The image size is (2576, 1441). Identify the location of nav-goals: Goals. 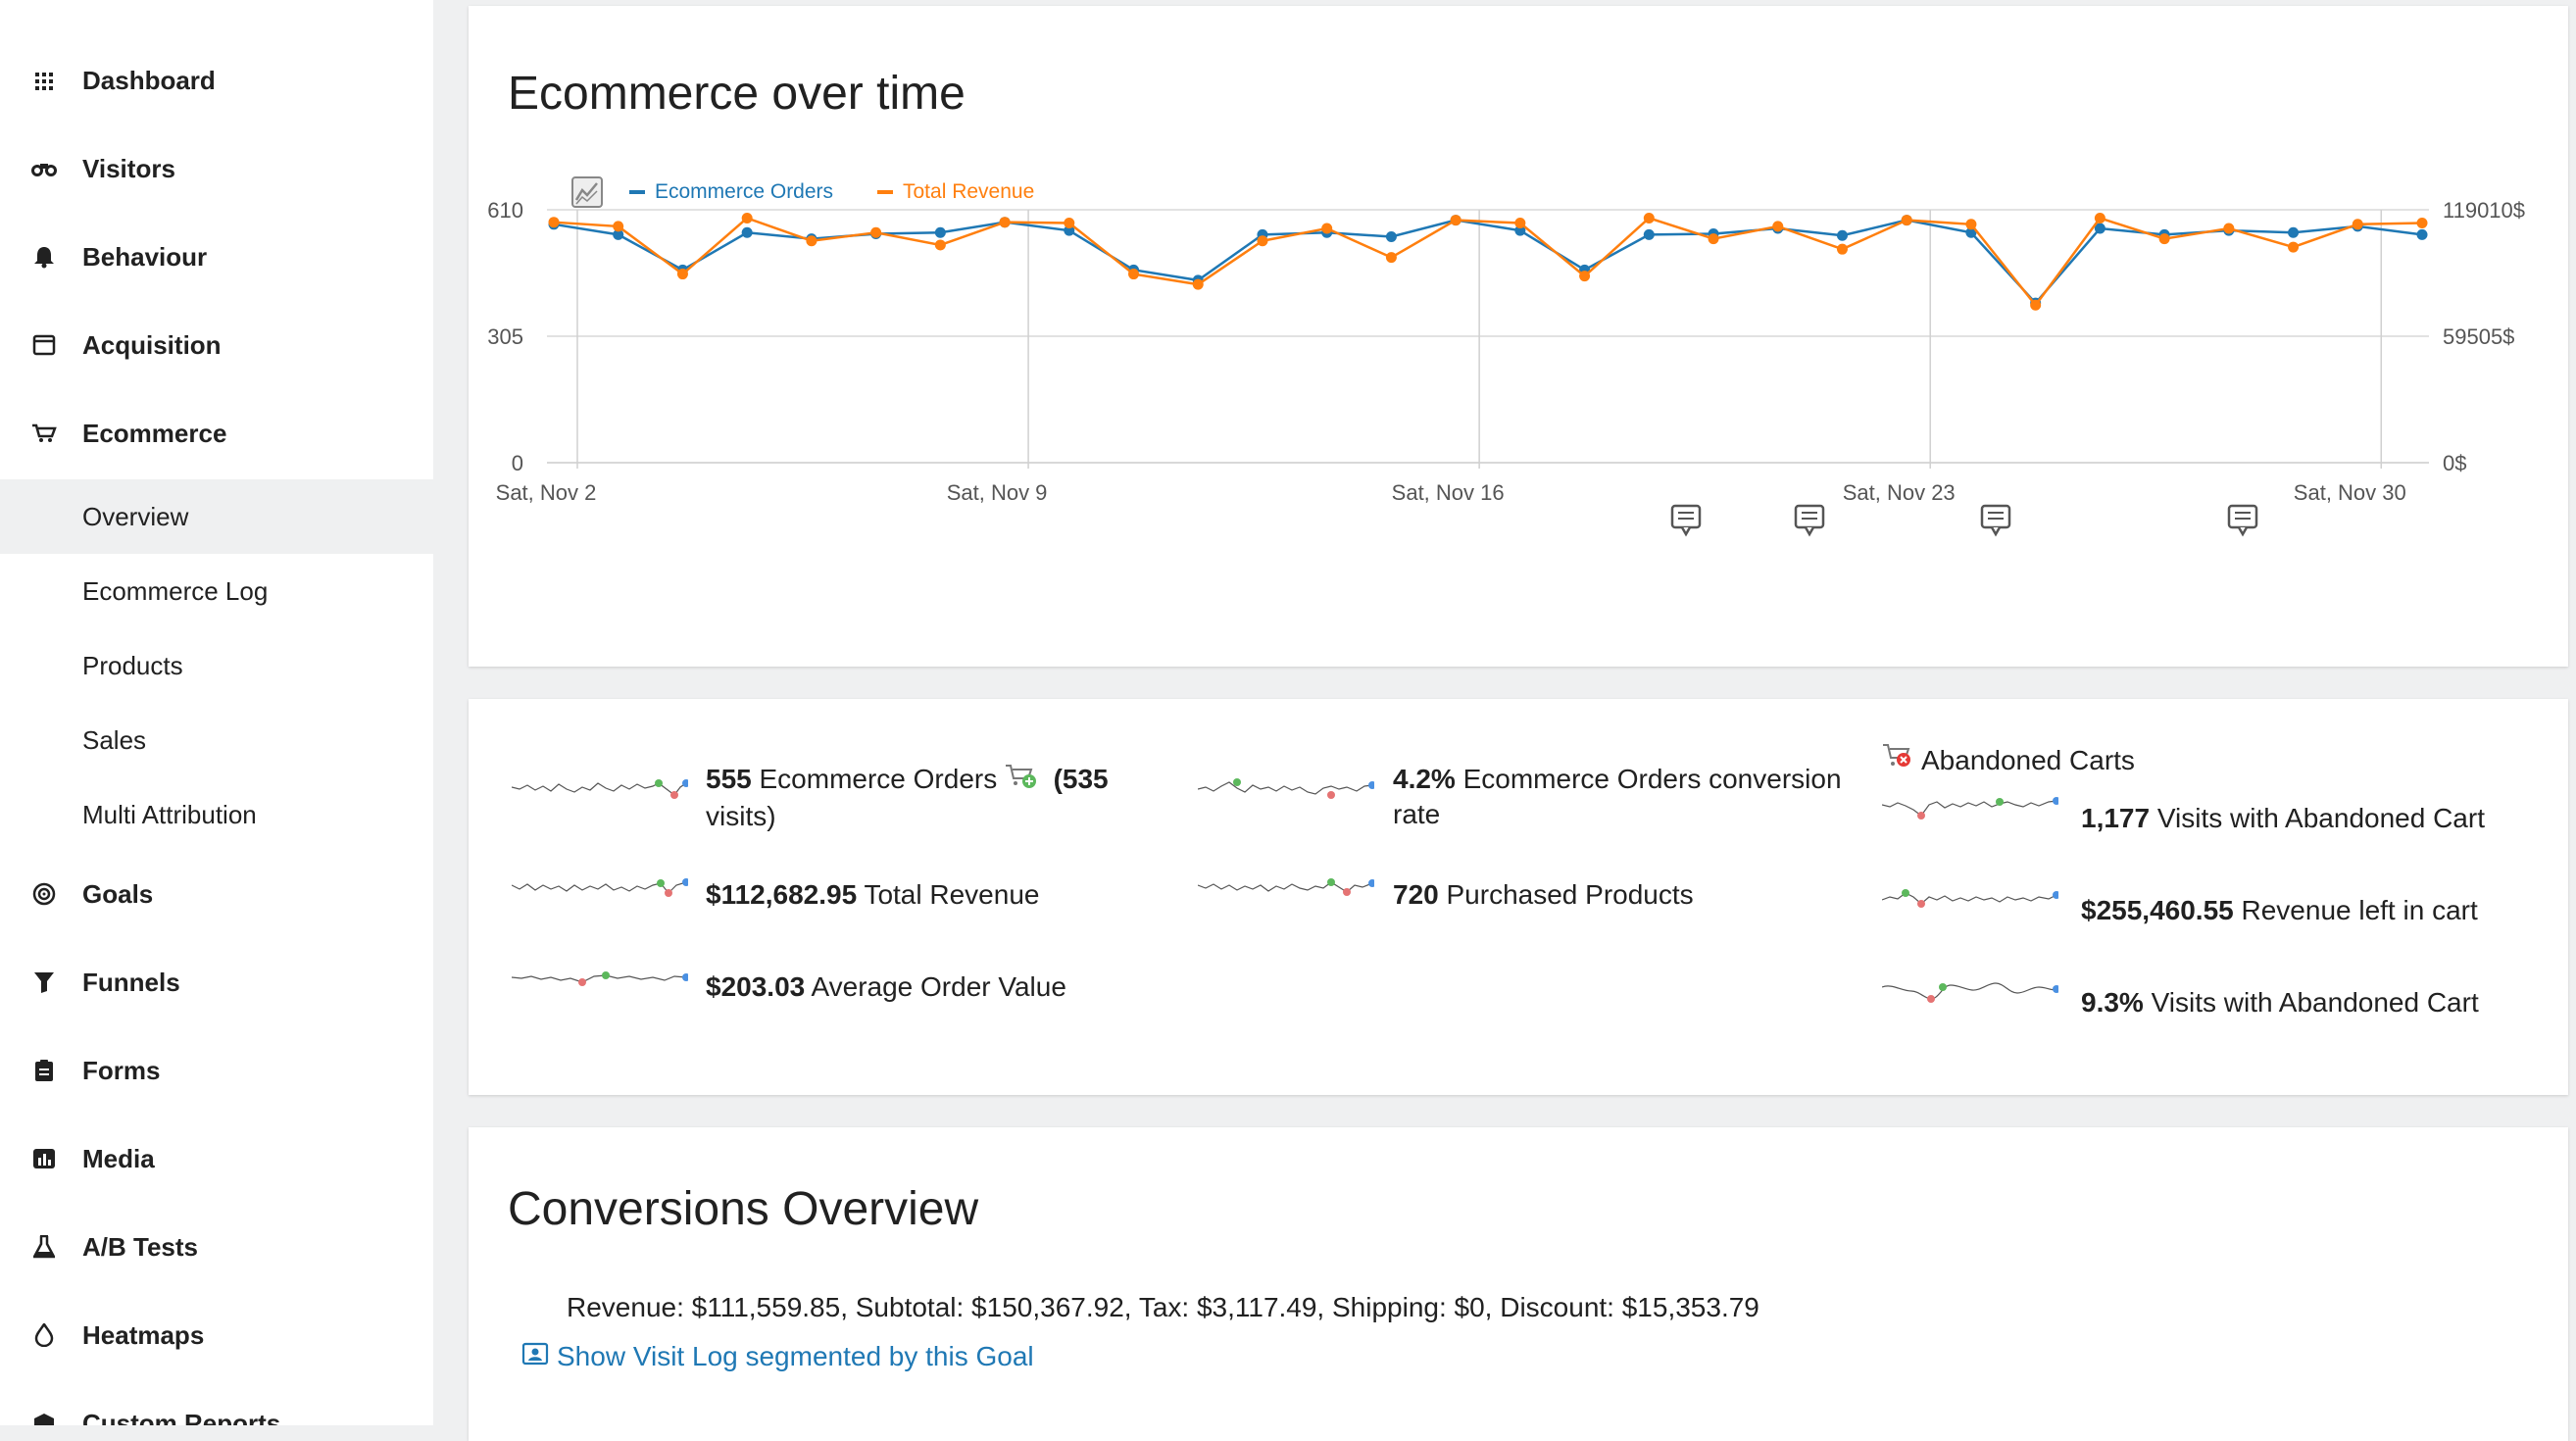
(216, 894).